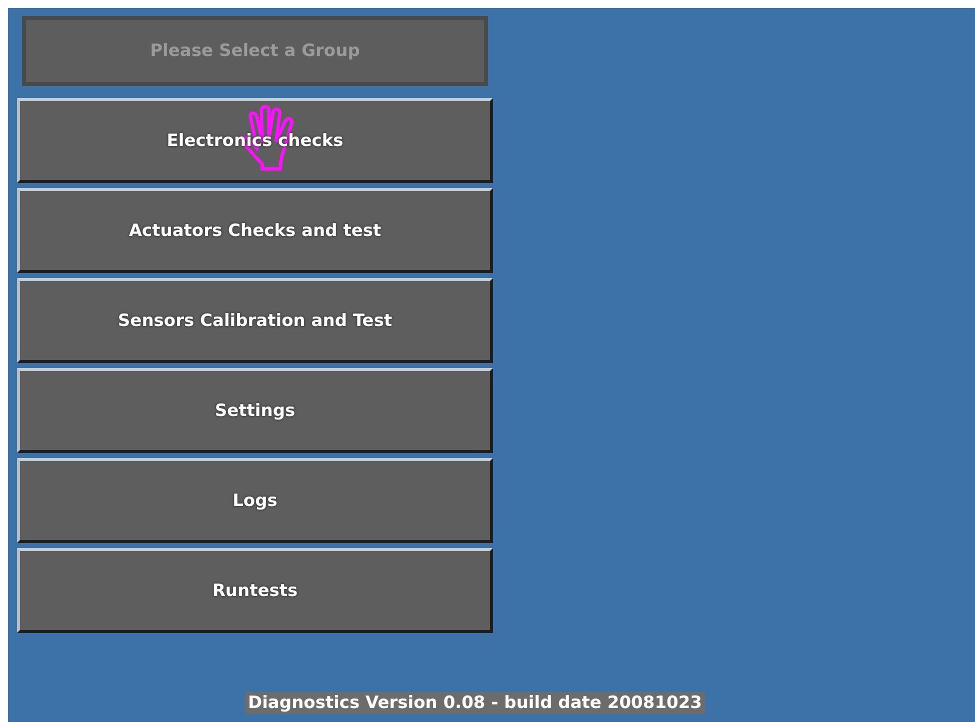 Image resolution: width=975 pixels, height=722 pixels. I want to click on group-button: Logs, so click(255, 500).